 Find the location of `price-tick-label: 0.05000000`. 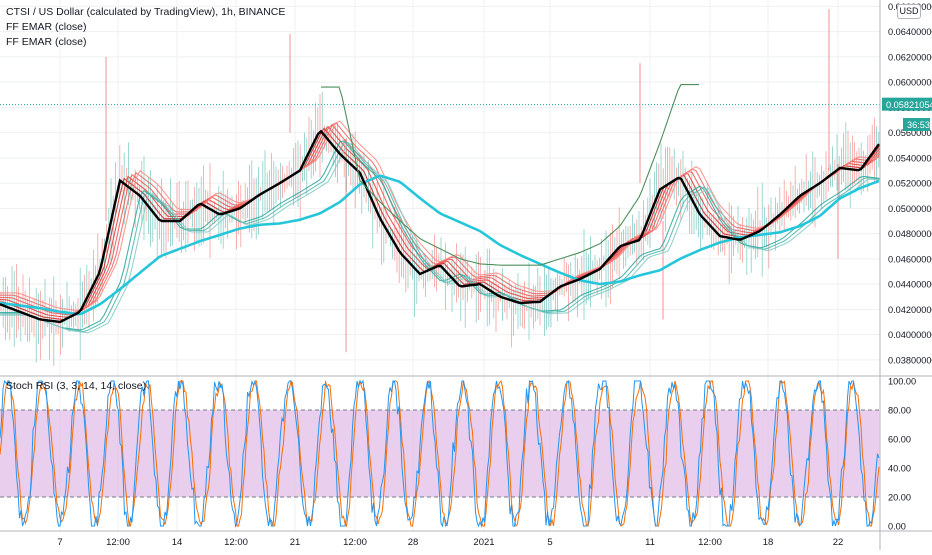

price-tick-label: 0.05000000 is located at coordinates (910, 209).